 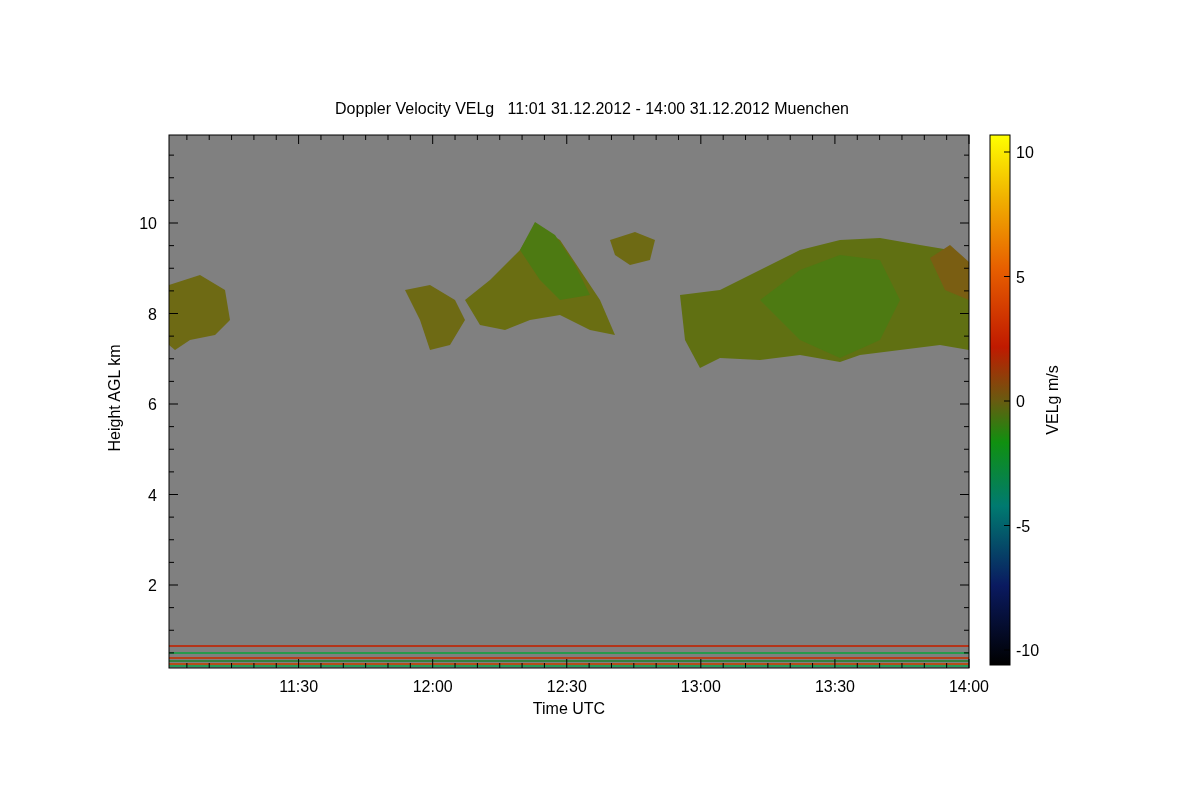 I want to click on colorbar-tick-label: 0, so click(x=1020, y=401).